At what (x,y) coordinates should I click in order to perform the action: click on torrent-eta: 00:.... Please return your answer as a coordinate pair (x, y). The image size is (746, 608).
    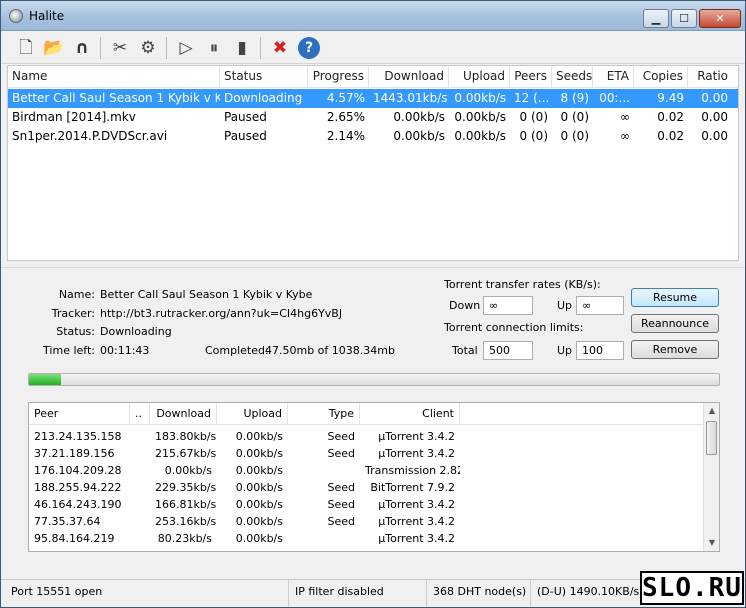
    Looking at the image, I should click on (614, 98).